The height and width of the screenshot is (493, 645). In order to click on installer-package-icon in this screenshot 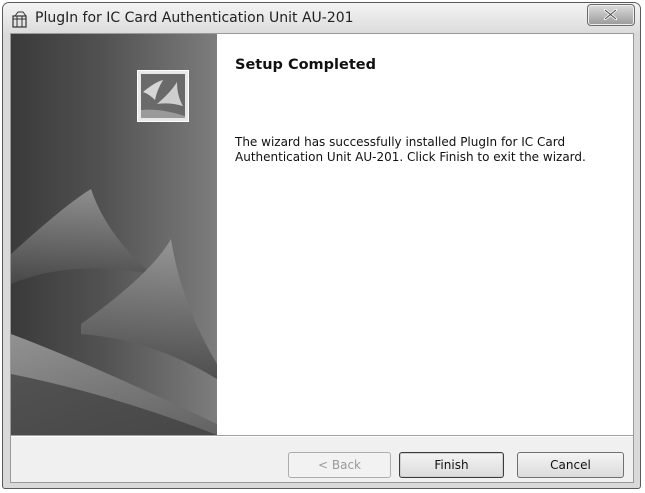, I will do `click(19, 19)`.